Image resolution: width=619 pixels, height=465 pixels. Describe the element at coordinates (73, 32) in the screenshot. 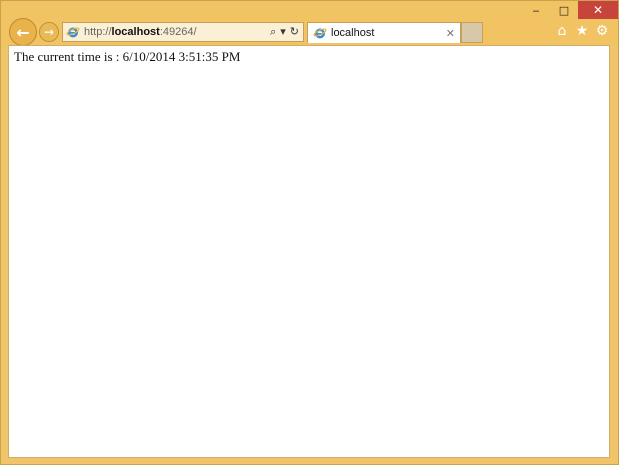

I see `ie-page-icon` at that location.